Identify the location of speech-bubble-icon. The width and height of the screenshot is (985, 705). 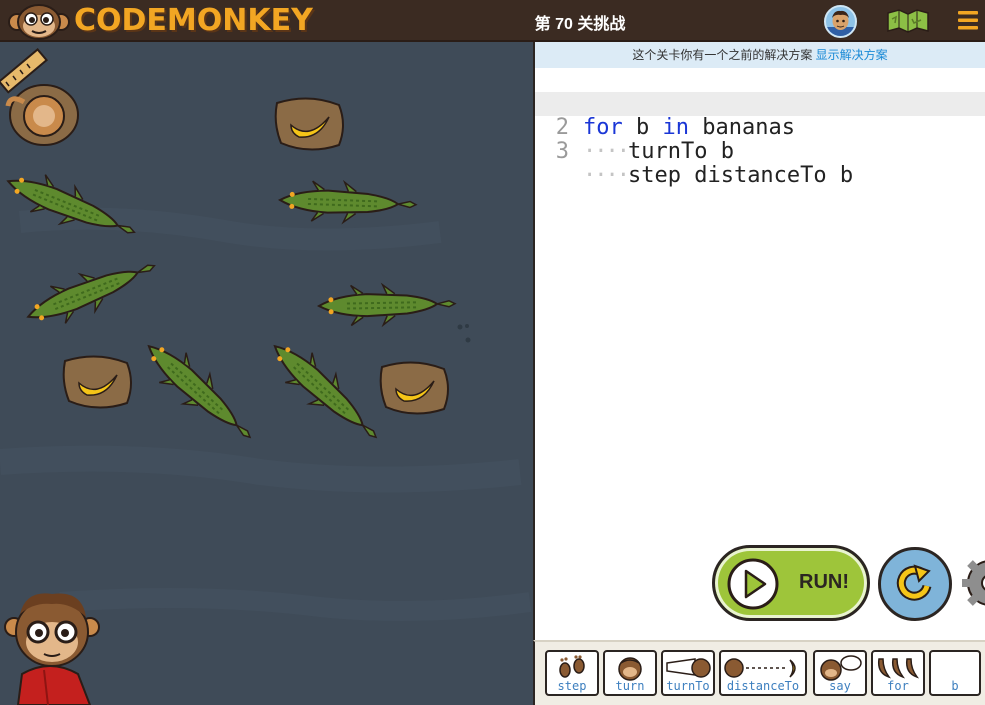
(841, 668).